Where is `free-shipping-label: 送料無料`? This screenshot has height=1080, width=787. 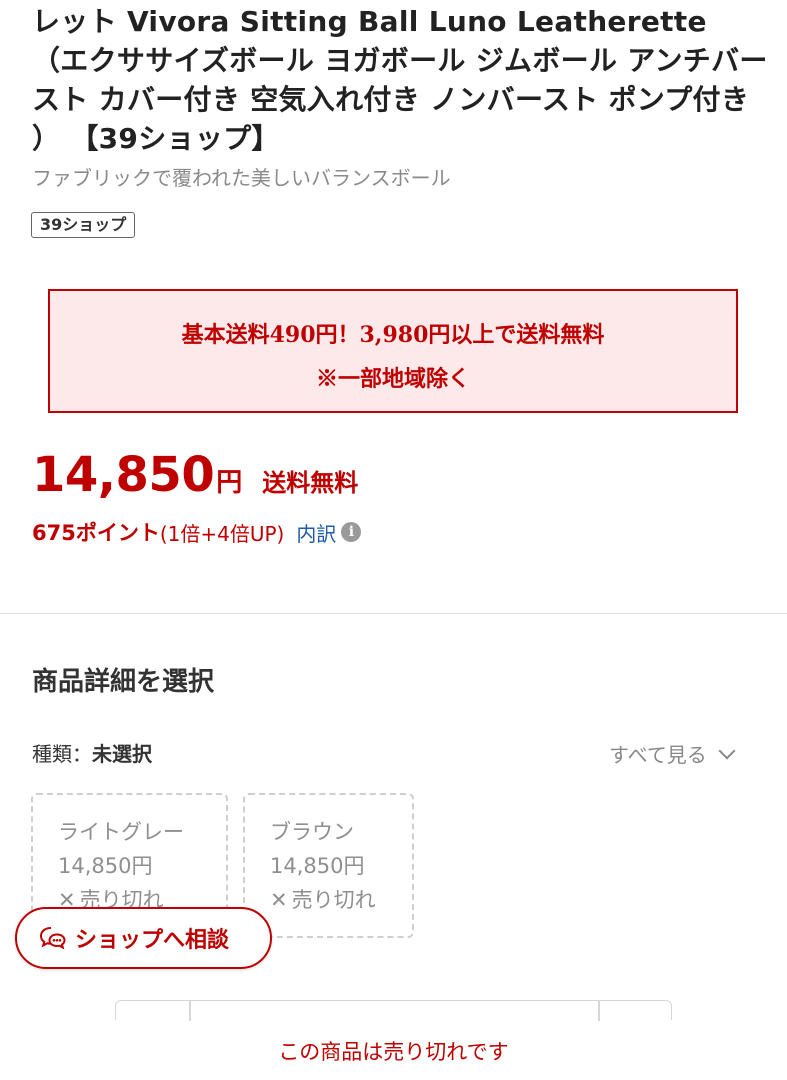 free-shipping-label: 送料無料 is located at coordinates (310, 483).